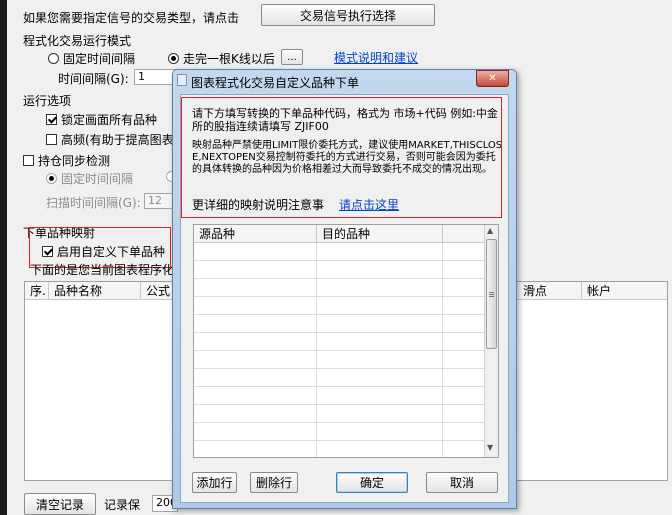 The width and height of the screenshot is (672, 515). I want to click on close-icon: ✕, so click(492, 78).